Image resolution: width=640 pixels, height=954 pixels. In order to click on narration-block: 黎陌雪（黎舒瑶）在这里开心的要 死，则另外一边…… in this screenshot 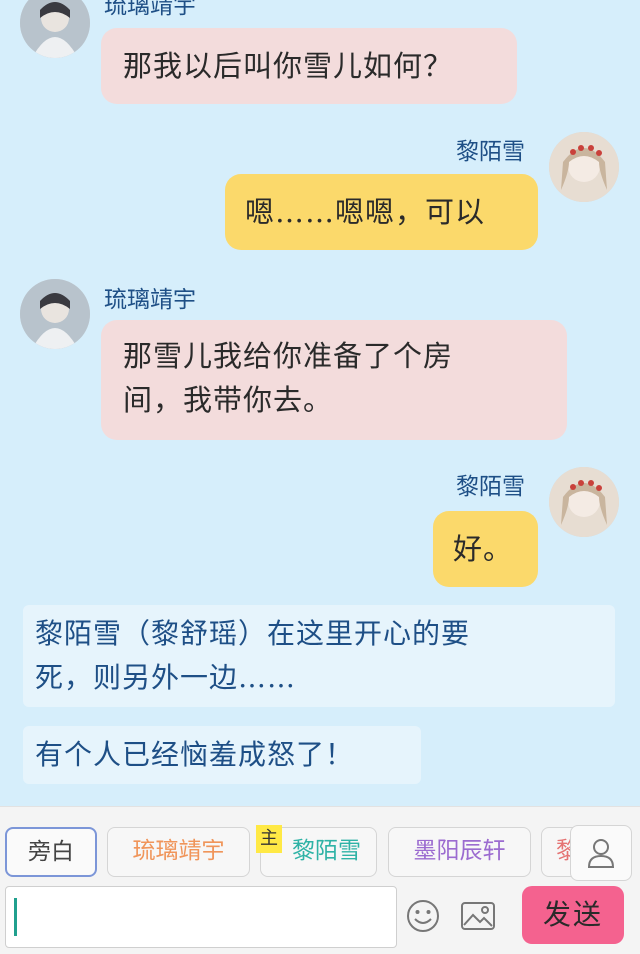, I will do `click(319, 656)`.